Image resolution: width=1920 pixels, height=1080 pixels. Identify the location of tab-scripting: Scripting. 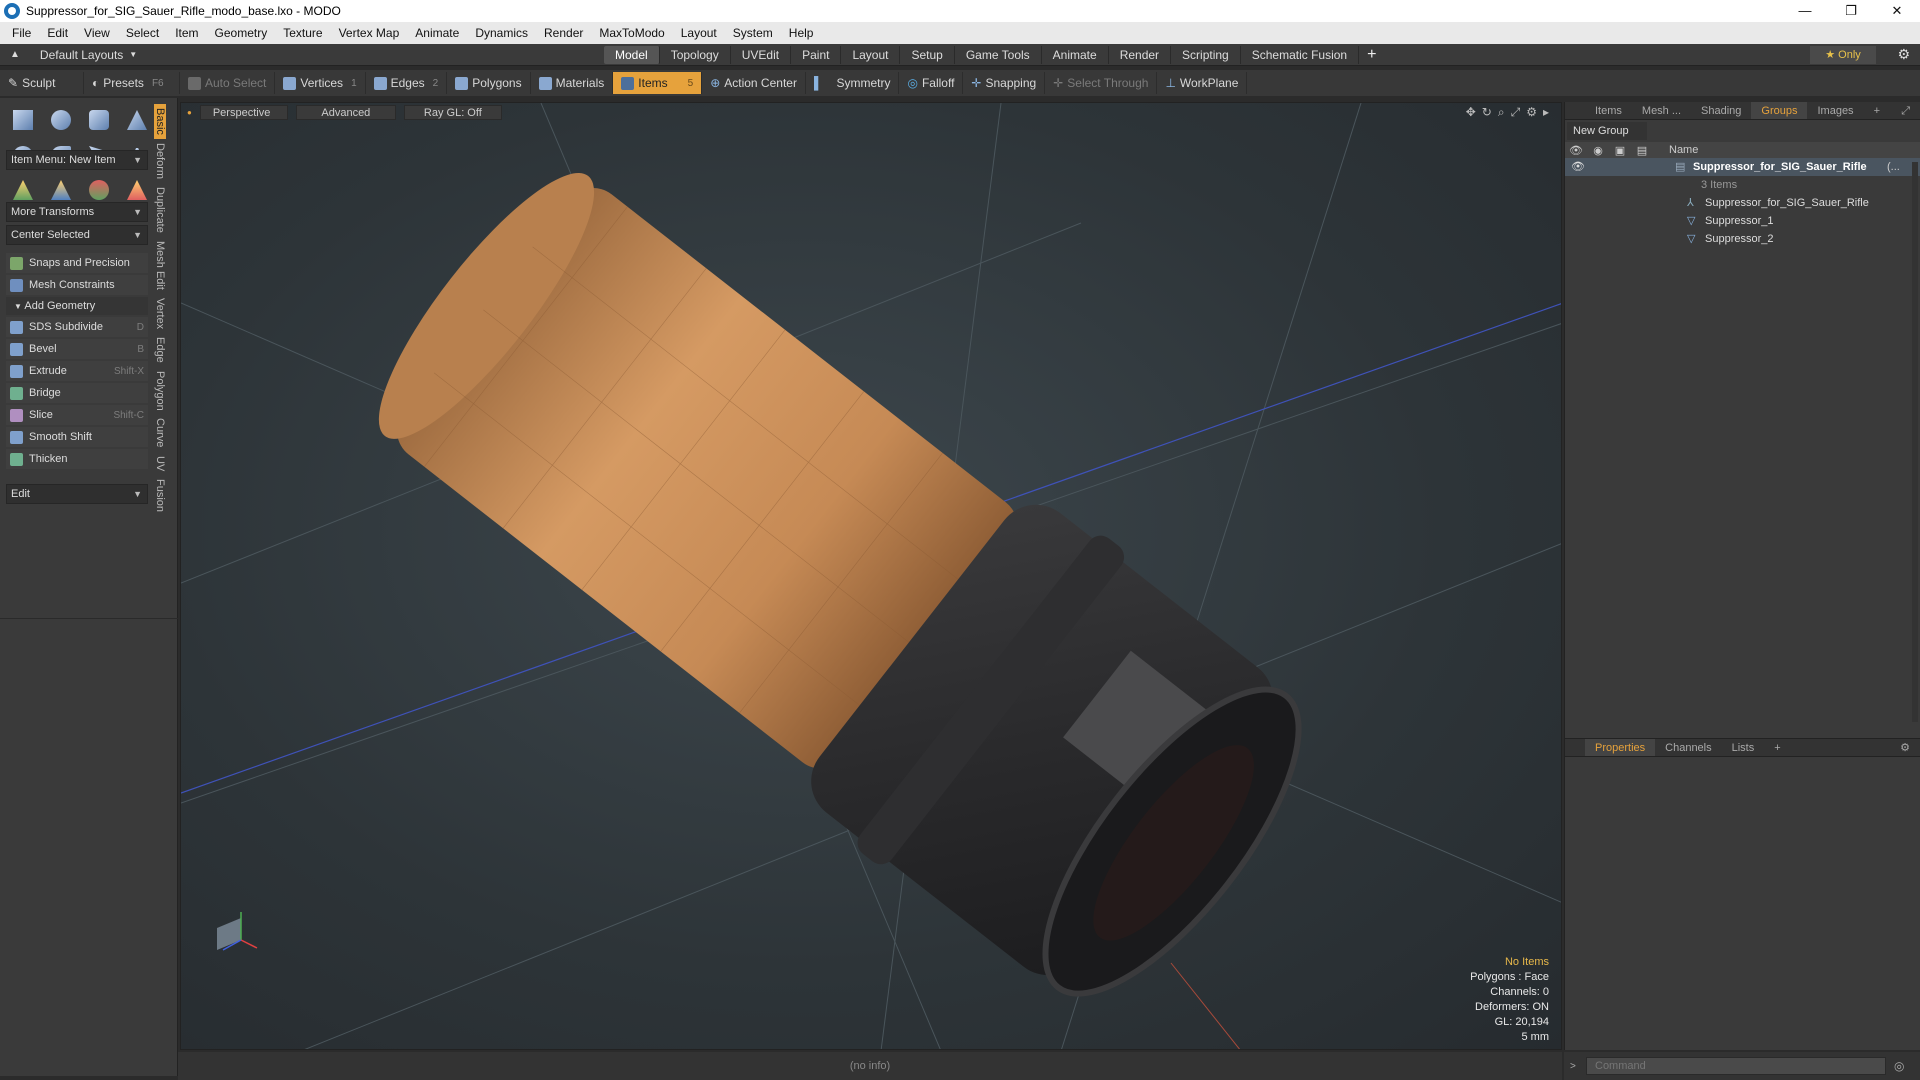
(1206, 55).